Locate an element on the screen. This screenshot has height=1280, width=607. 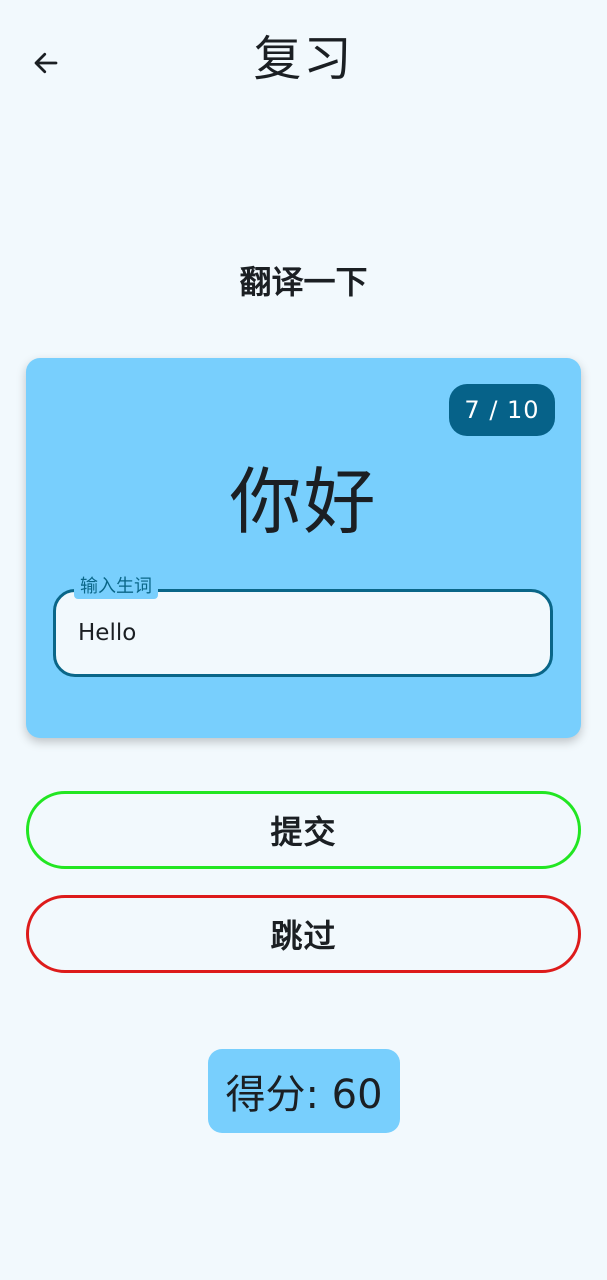
app-bar: 复习 is located at coordinates (303, 62).